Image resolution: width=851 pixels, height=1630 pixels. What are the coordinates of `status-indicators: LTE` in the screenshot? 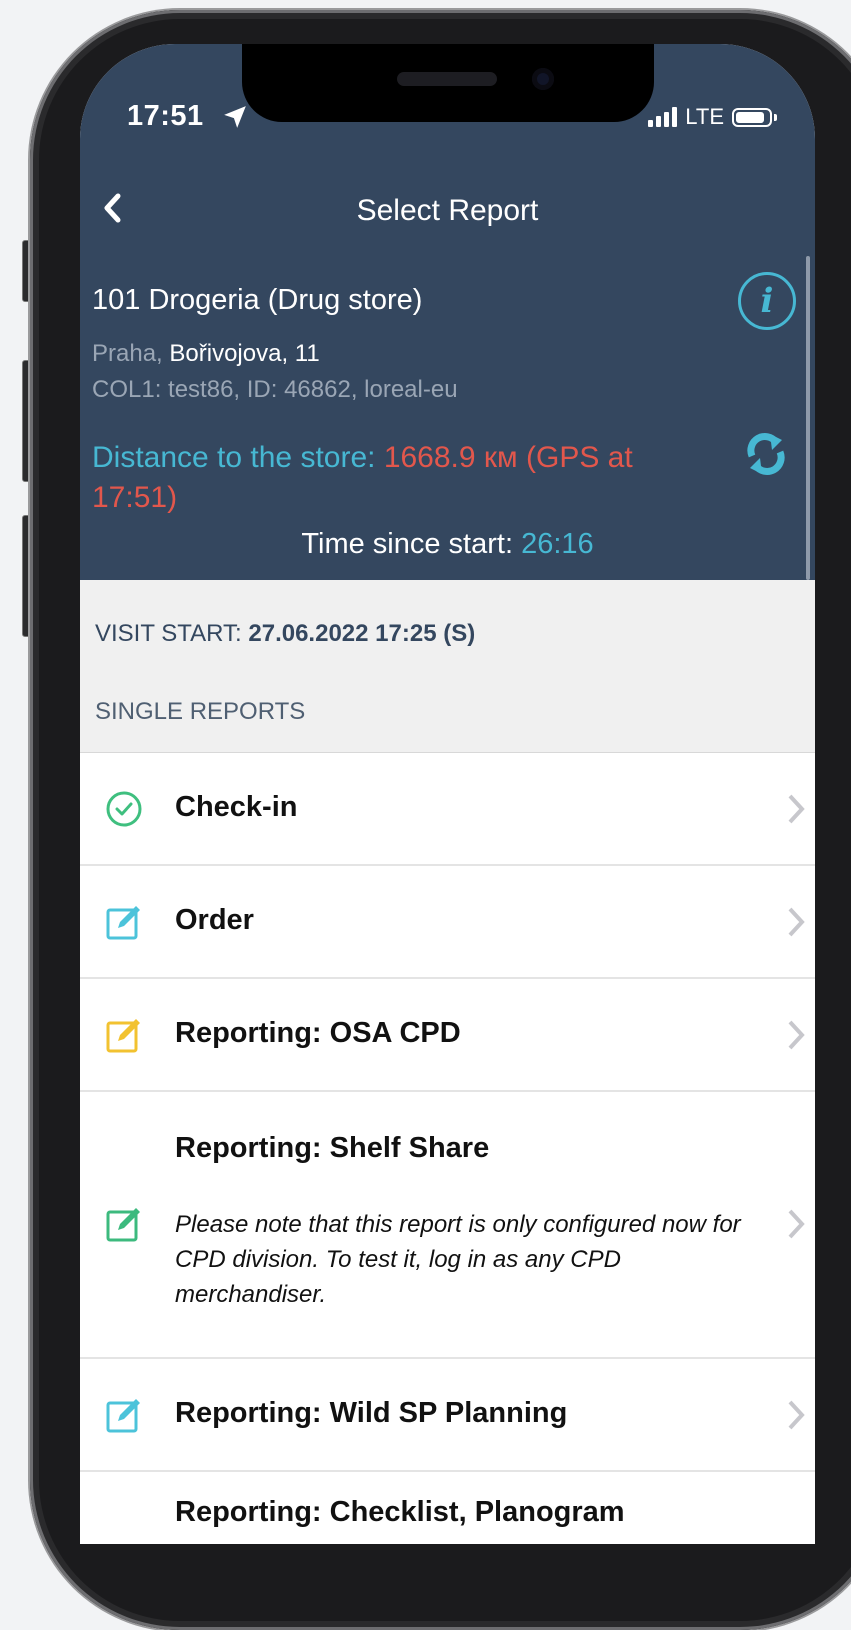 It's located at (712, 117).